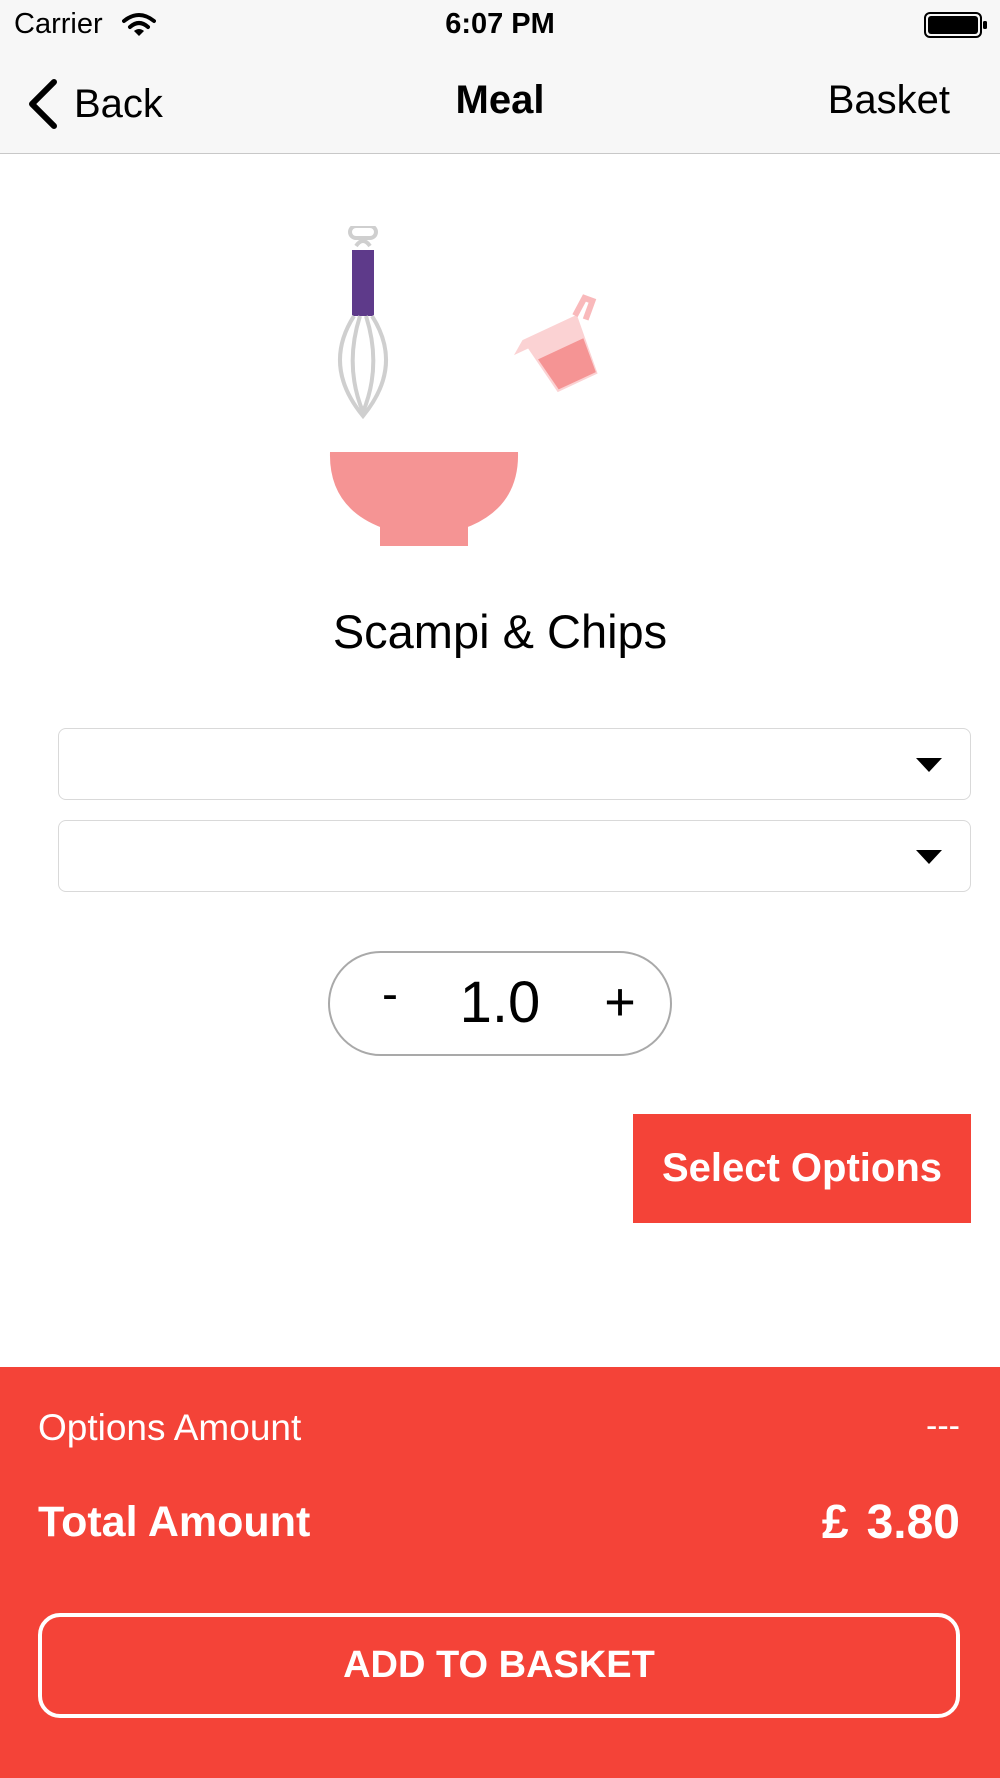 This screenshot has height=1778, width=1000. I want to click on options-amount-value: ---, so click(943, 1426).